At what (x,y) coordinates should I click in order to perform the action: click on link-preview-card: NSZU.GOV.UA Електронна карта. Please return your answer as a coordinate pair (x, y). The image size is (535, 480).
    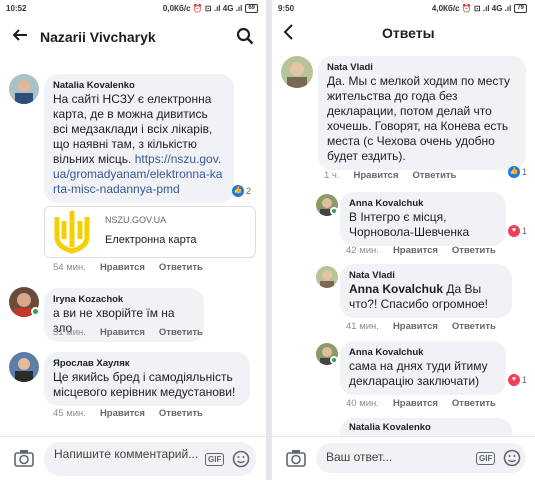
    Looking at the image, I should click on (150, 232).